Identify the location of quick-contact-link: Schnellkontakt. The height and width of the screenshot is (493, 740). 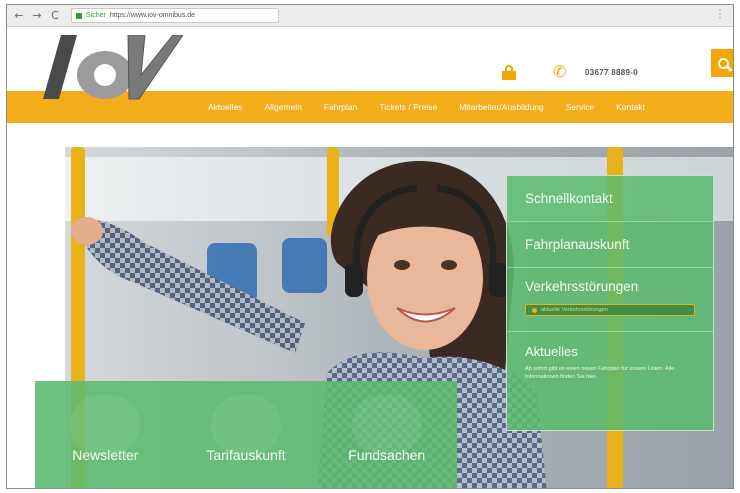
(610, 199).